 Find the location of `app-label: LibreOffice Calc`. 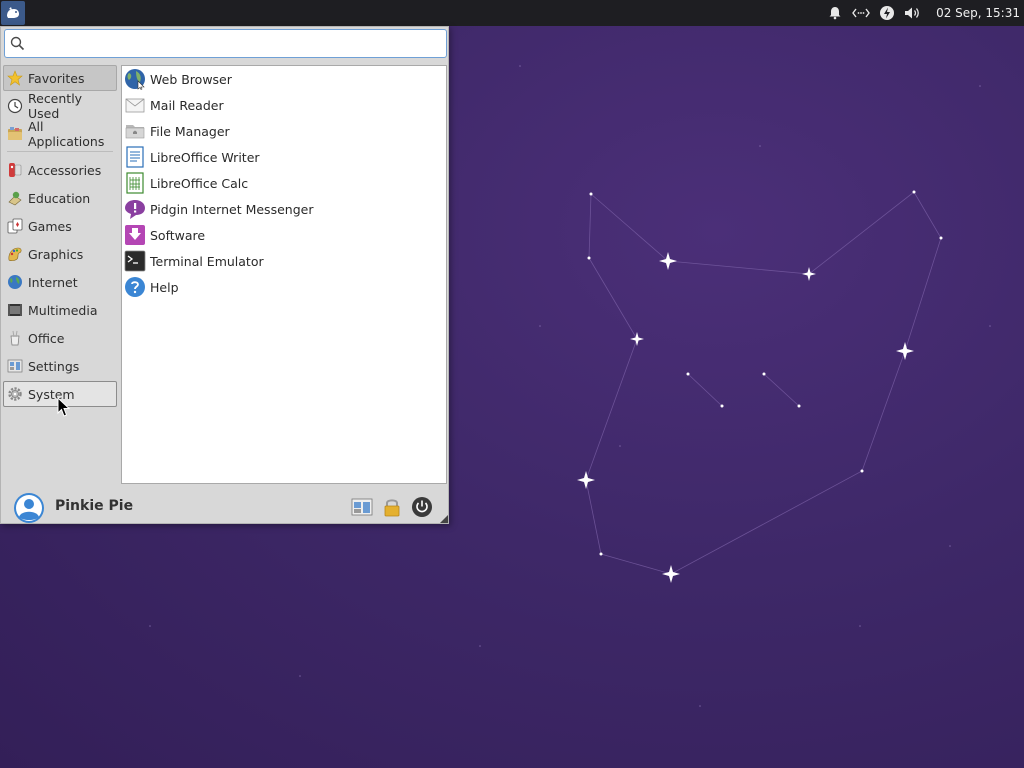

app-label: LibreOffice Calc is located at coordinates (199, 183).